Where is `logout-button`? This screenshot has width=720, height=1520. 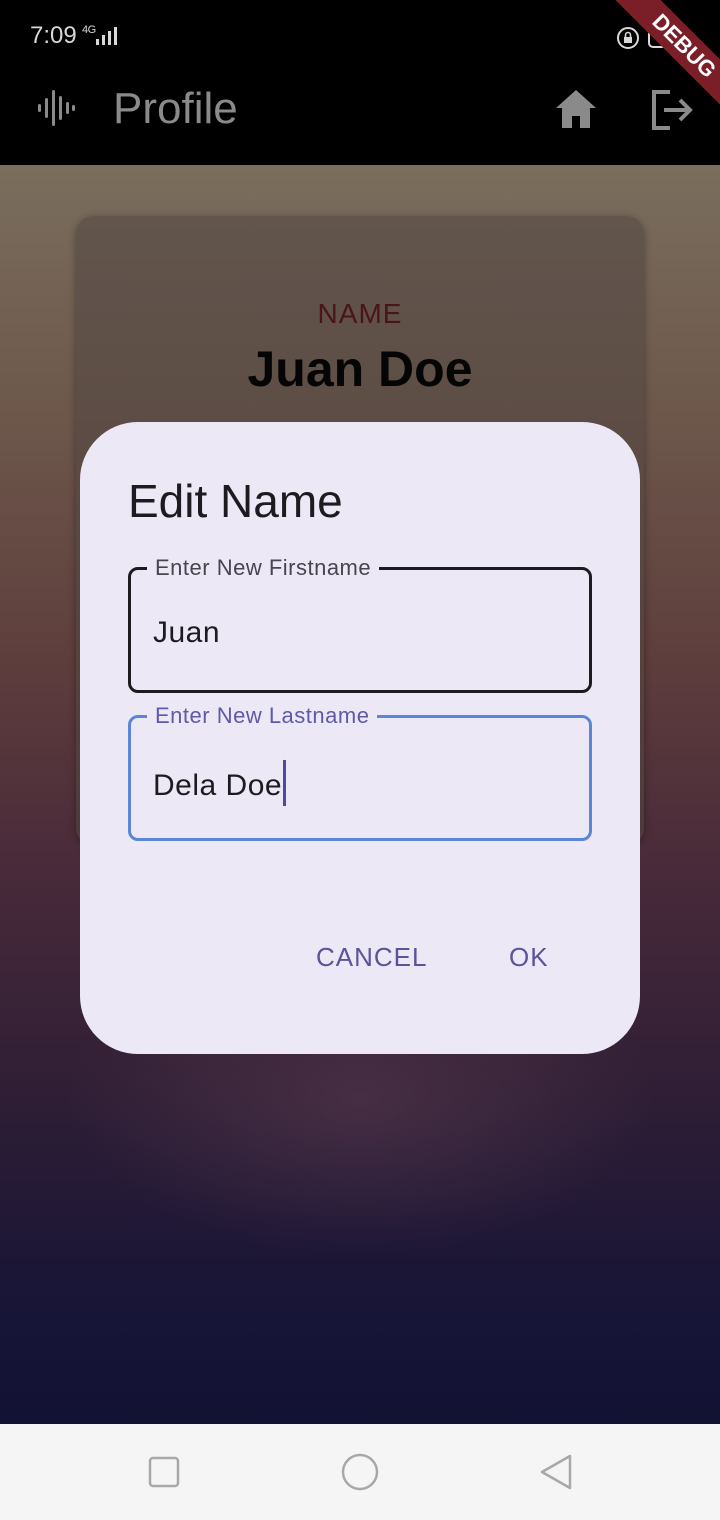
logout-button is located at coordinates (672, 110).